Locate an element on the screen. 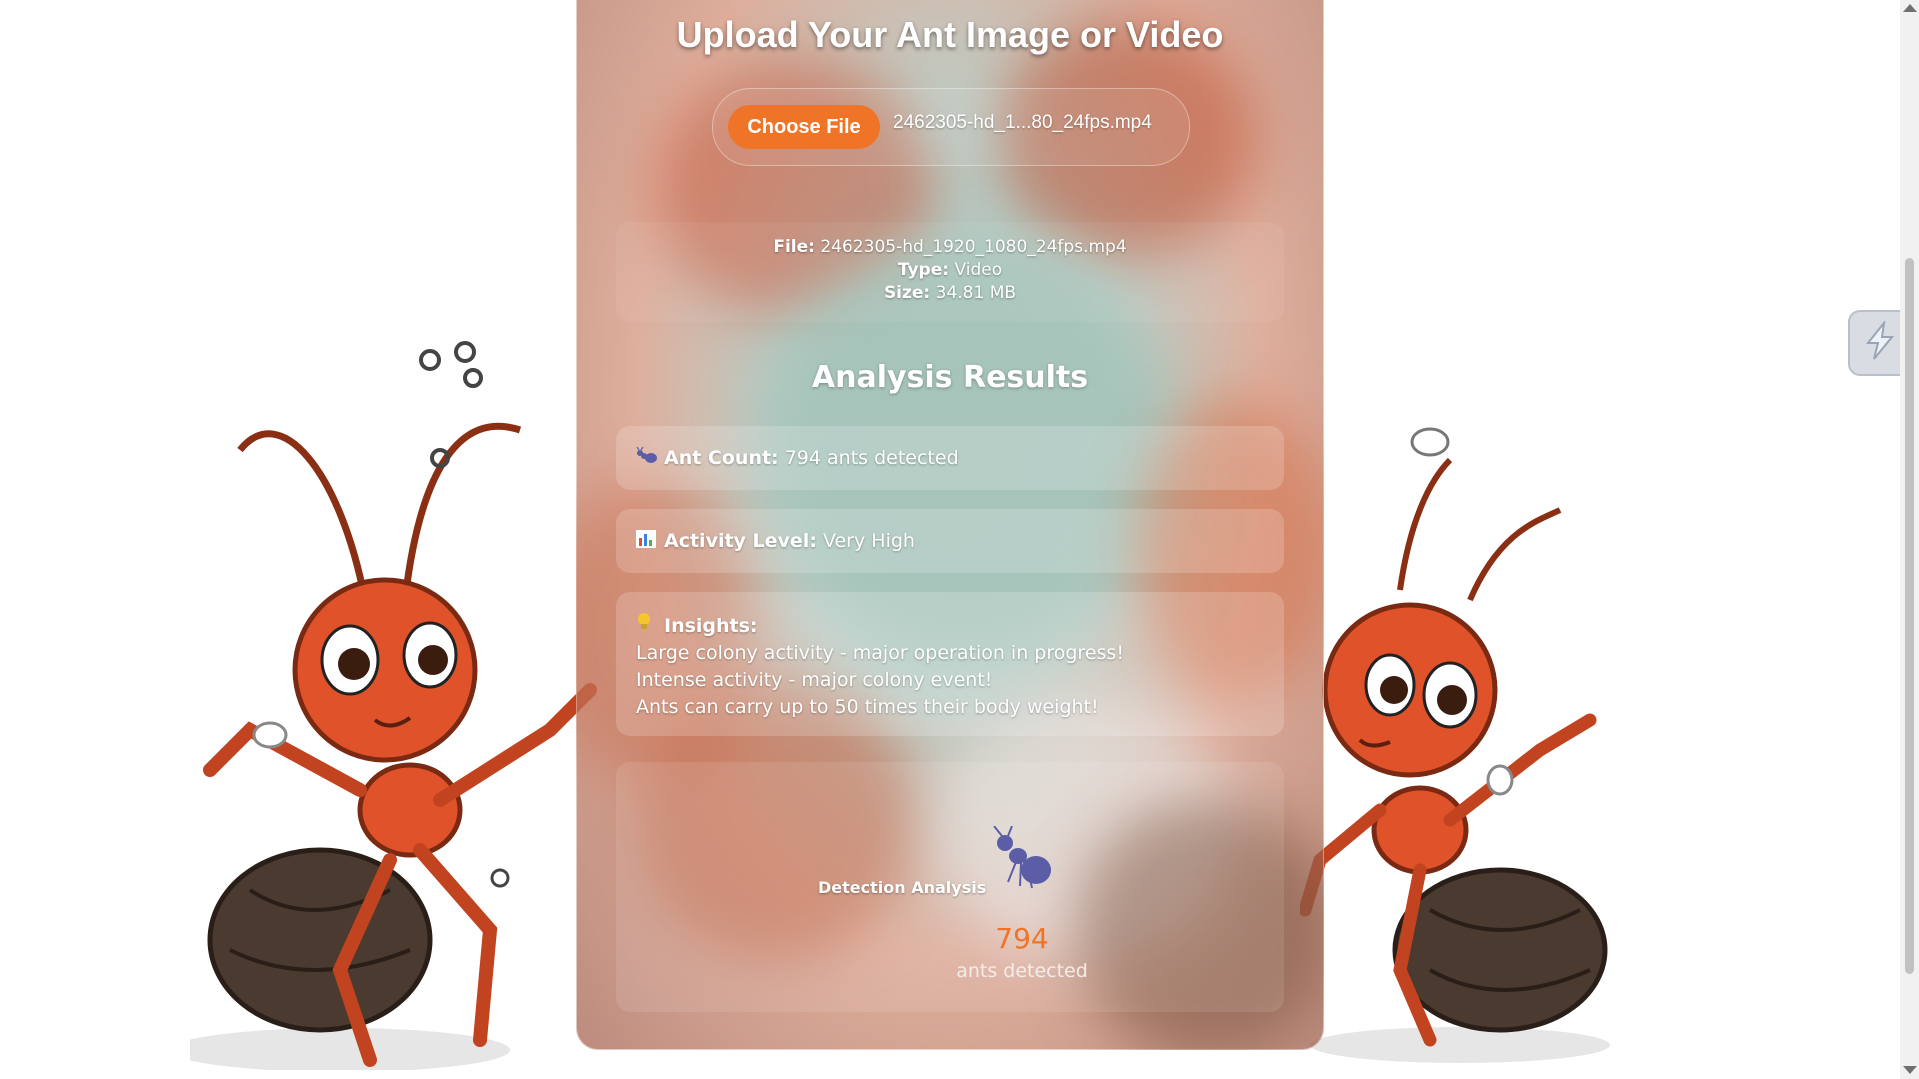 This screenshot has height=1079, width=1919. file-info-type: Type: Video is located at coordinates (950, 270).